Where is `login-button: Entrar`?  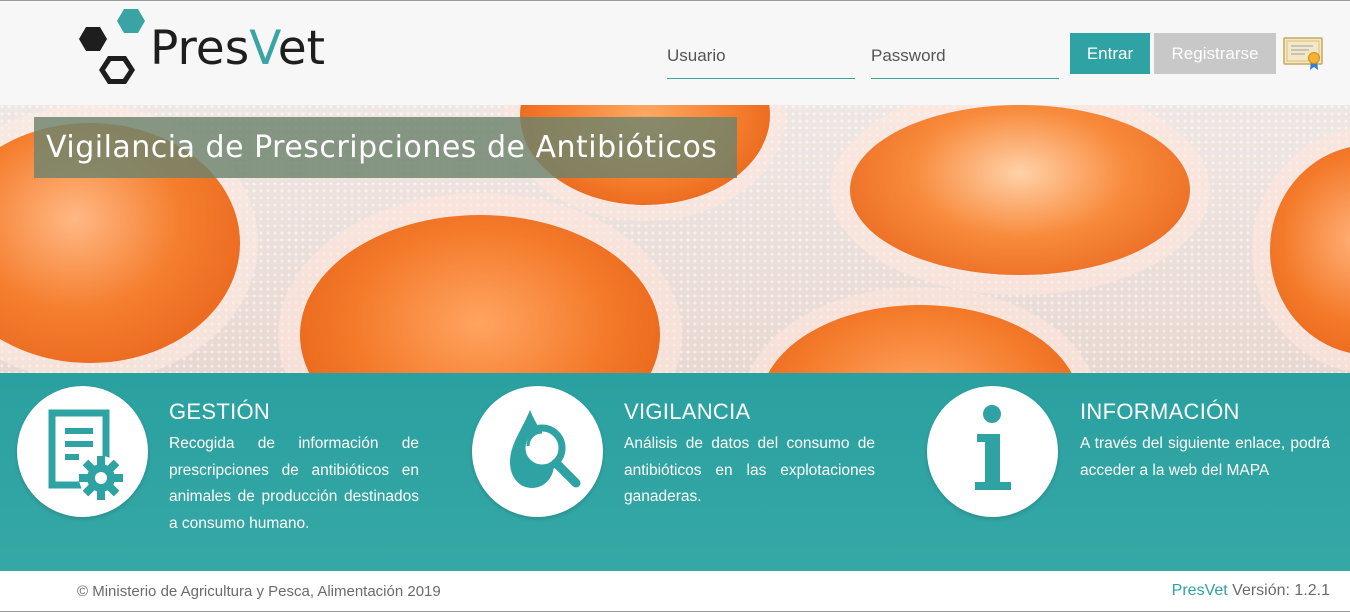
login-button: Entrar is located at coordinates (1110, 53).